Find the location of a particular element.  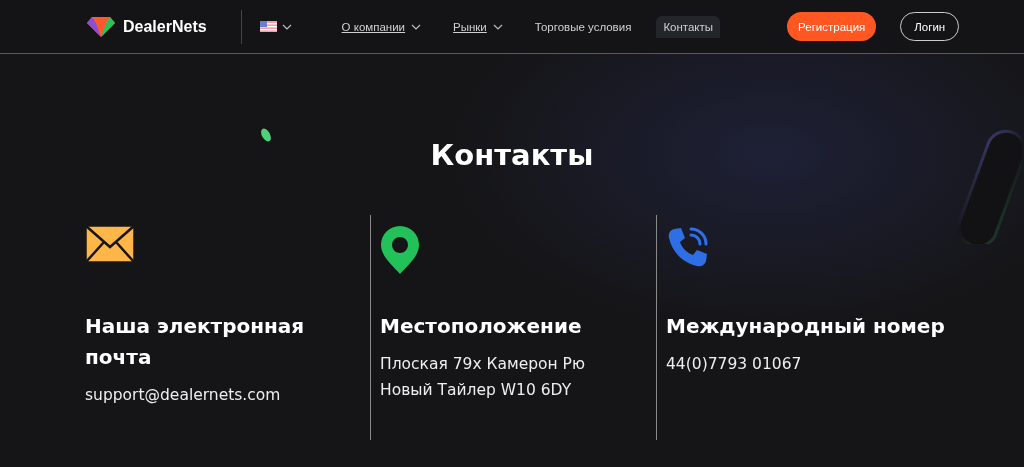

phone-icon is located at coordinates (688, 247).